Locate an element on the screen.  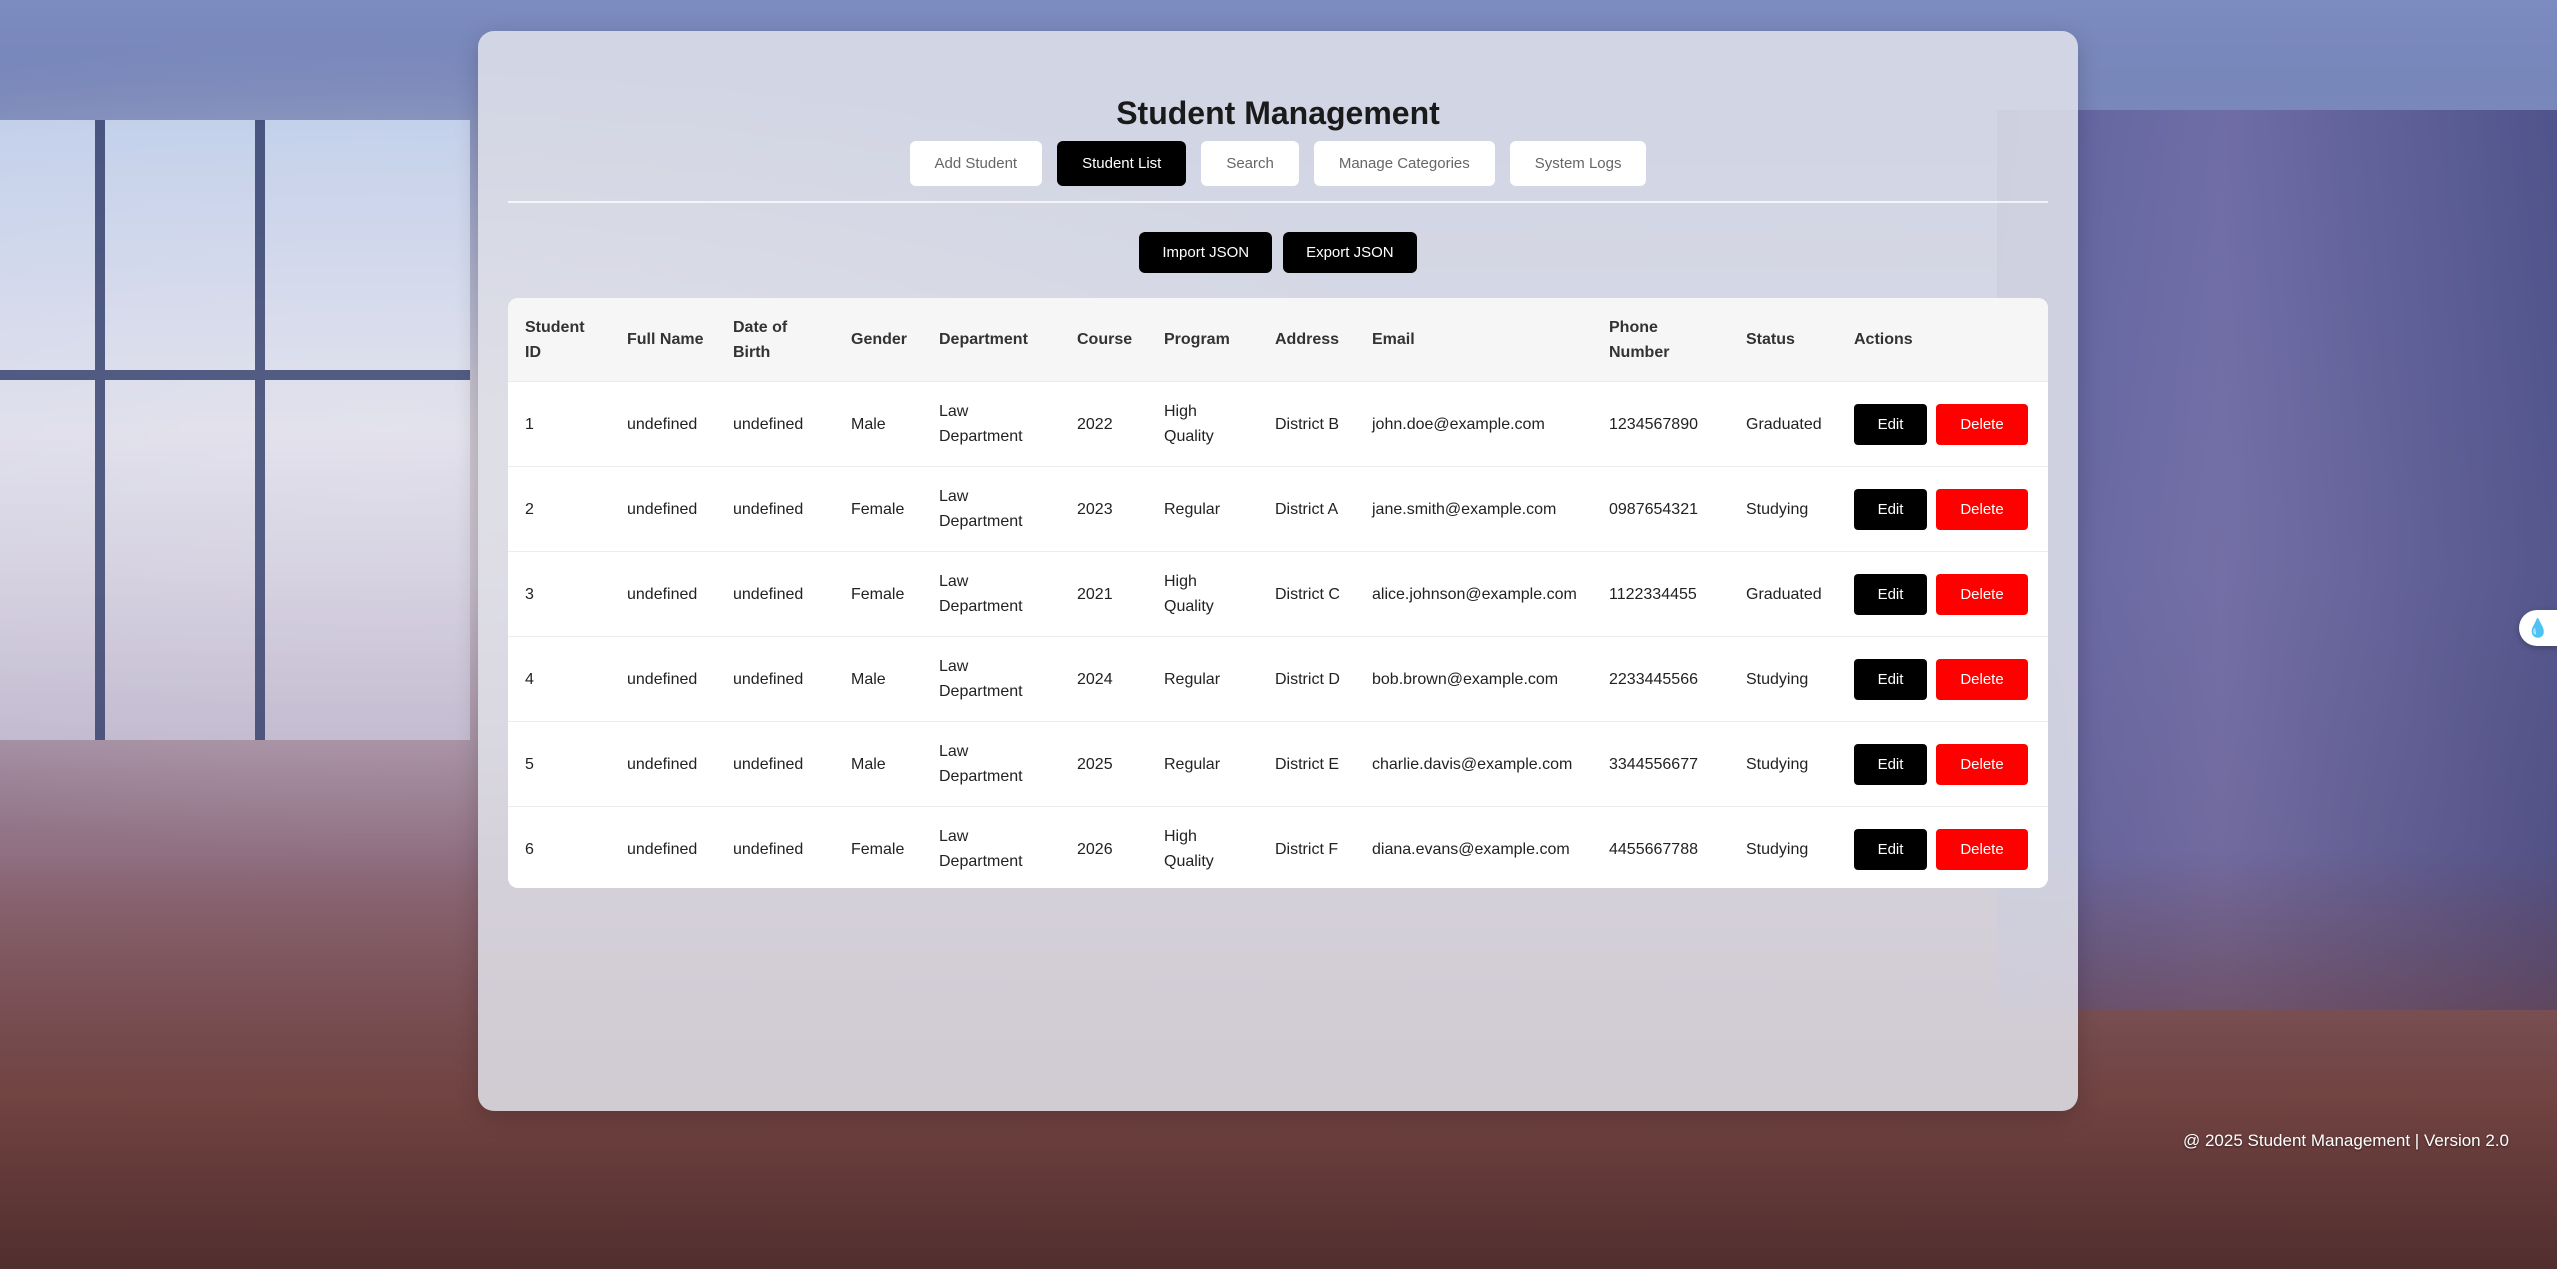
cell-student-id: 5 is located at coordinates (559, 764).